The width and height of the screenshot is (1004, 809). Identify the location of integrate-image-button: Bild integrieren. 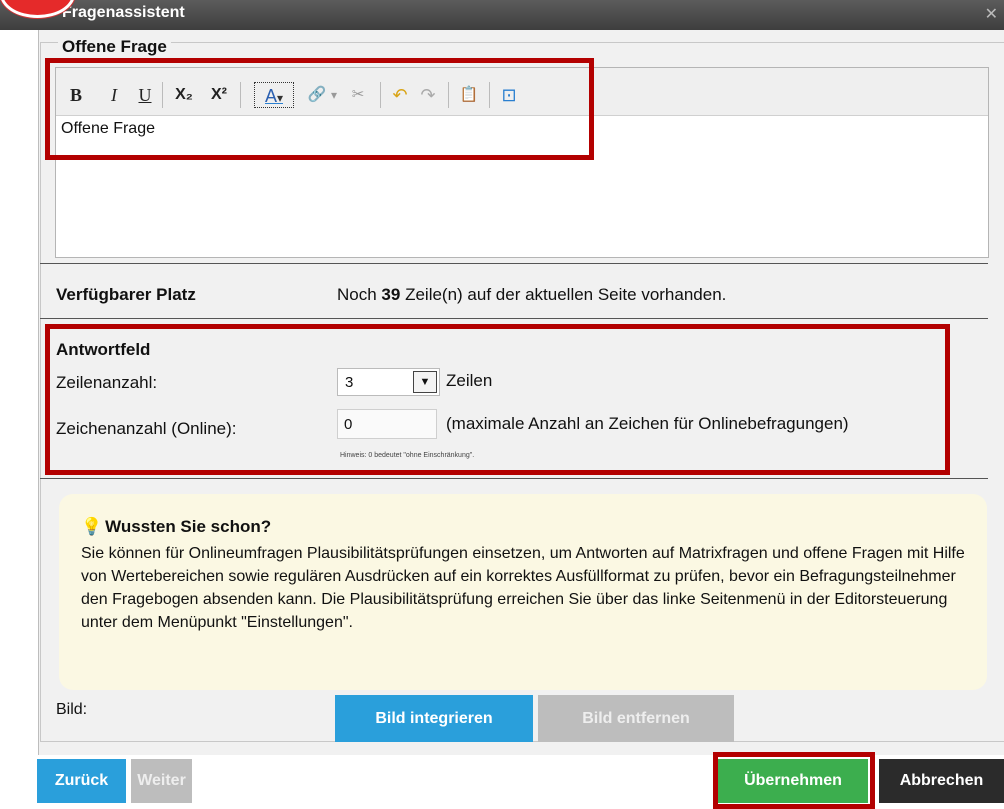
(434, 718).